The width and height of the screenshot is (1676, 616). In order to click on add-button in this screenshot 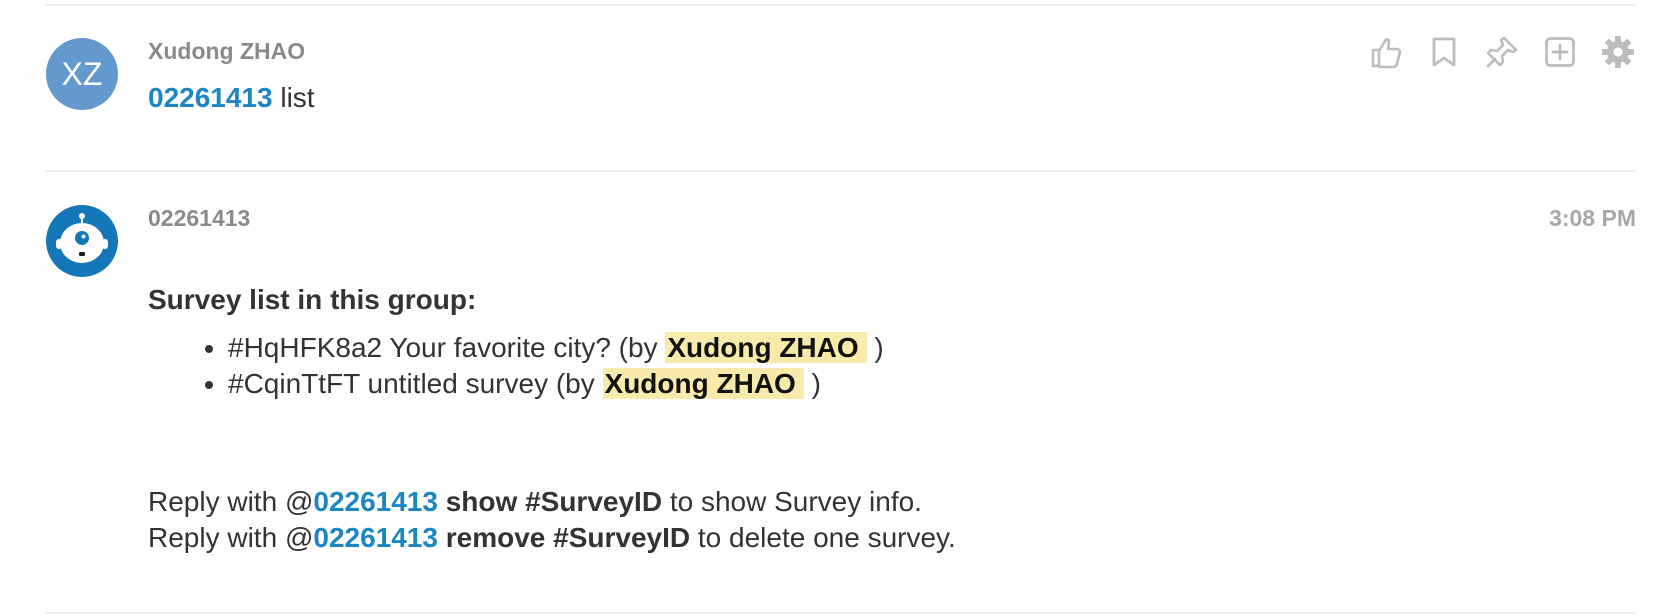, I will do `click(1560, 52)`.